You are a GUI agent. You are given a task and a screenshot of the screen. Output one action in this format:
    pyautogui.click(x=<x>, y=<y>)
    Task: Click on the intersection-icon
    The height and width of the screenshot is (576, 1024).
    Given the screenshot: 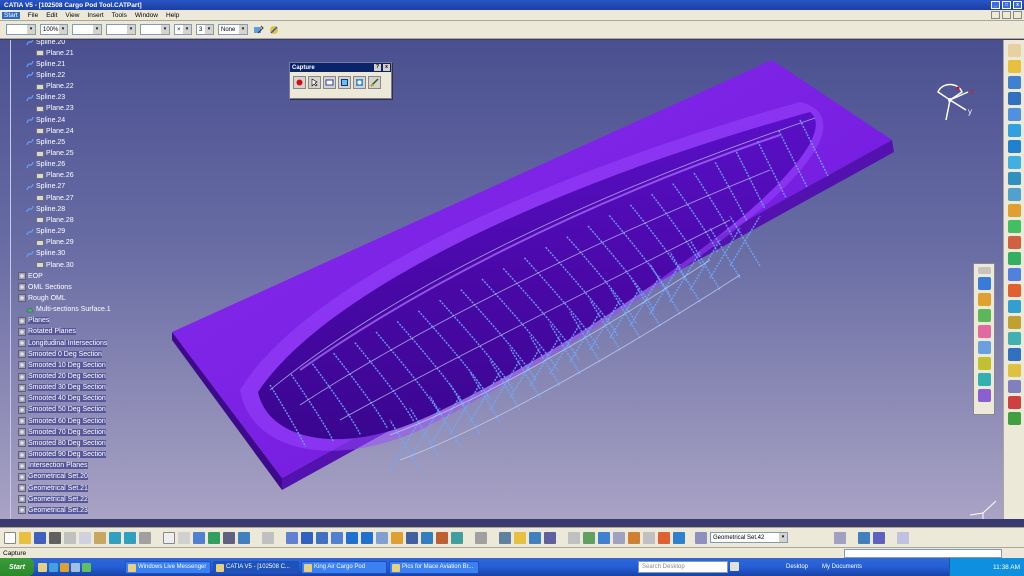 What is the action you would take?
    pyautogui.click(x=1014, y=146)
    